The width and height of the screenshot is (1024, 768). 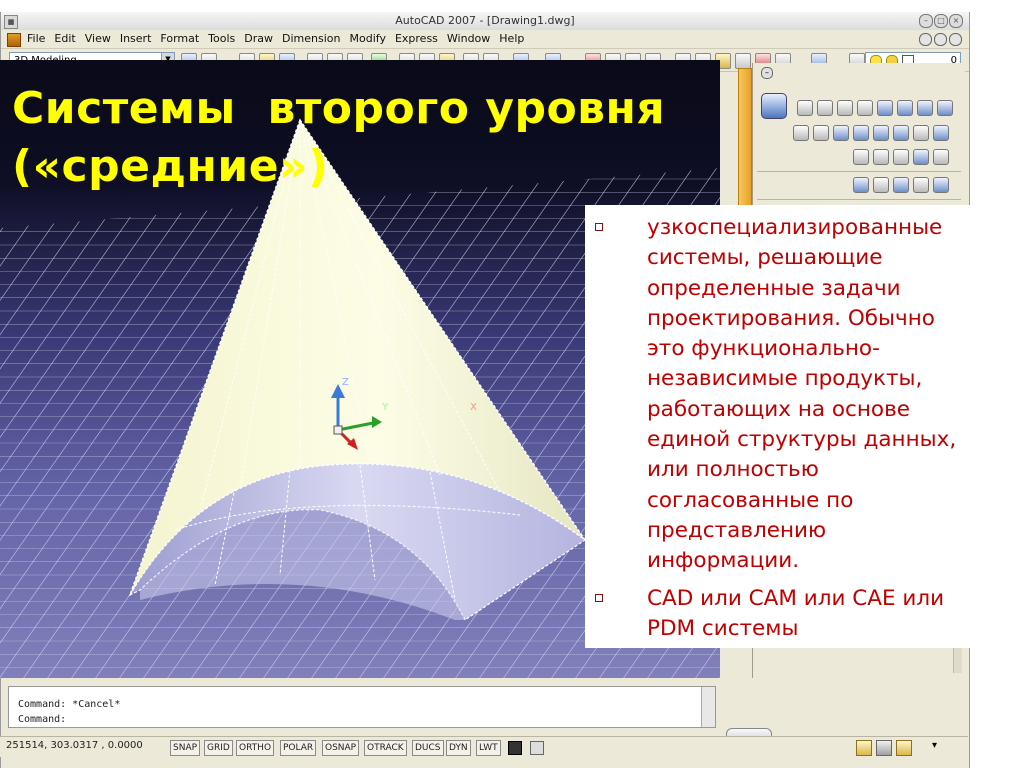 What do you see at coordinates (796, 598) in the screenshot?
I see `bullet-line: CAD или CAM или CAE или` at bounding box center [796, 598].